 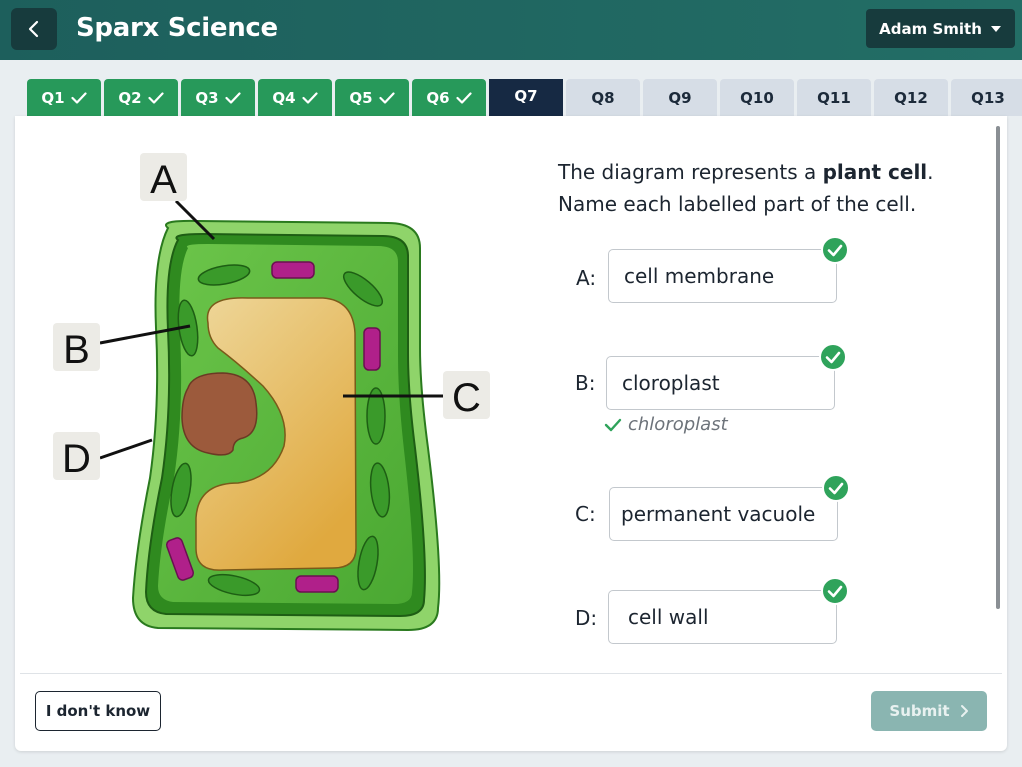 What do you see at coordinates (511, 673) in the screenshot?
I see `footer-divider` at bounding box center [511, 673].